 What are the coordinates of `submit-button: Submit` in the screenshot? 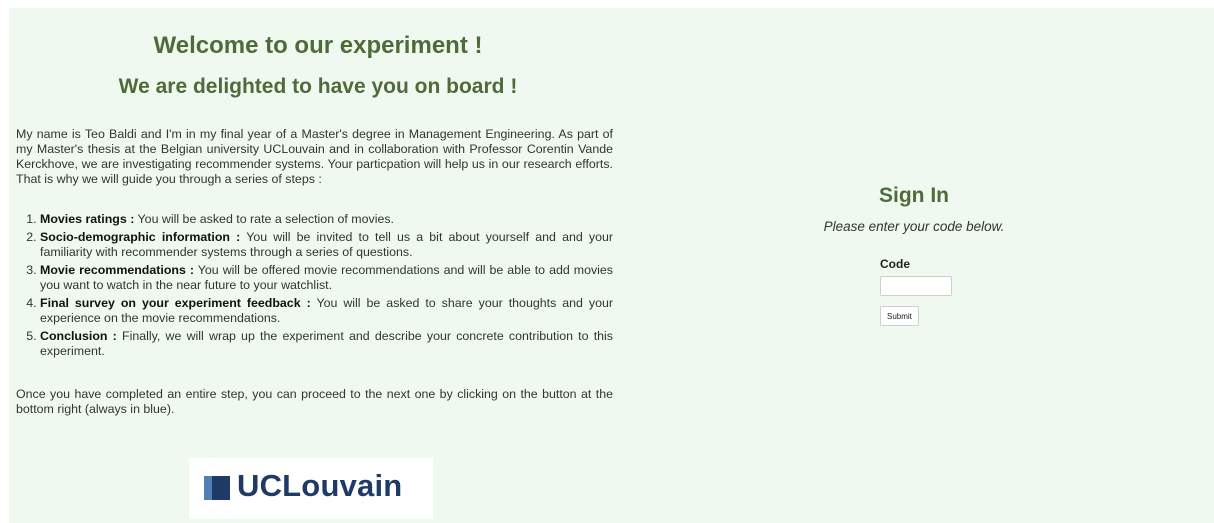 It's located at (899, 316).